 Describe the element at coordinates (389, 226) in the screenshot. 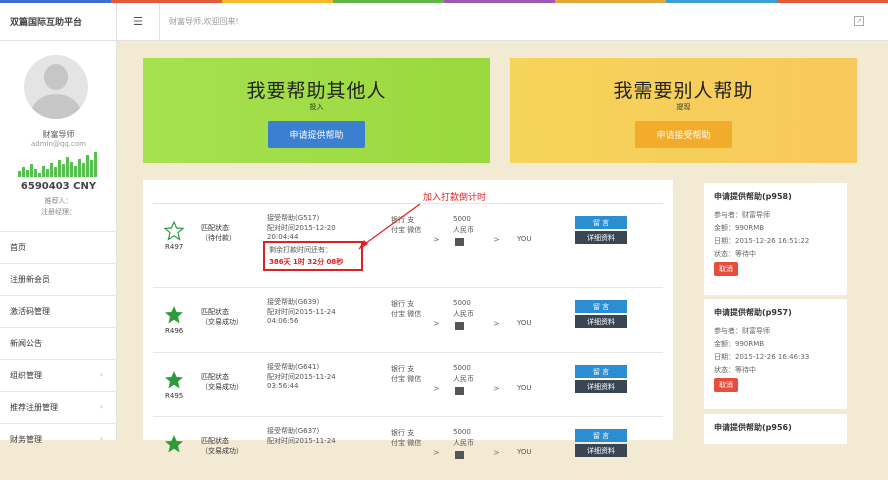

I see `annotation-arrow-icon` at that location.